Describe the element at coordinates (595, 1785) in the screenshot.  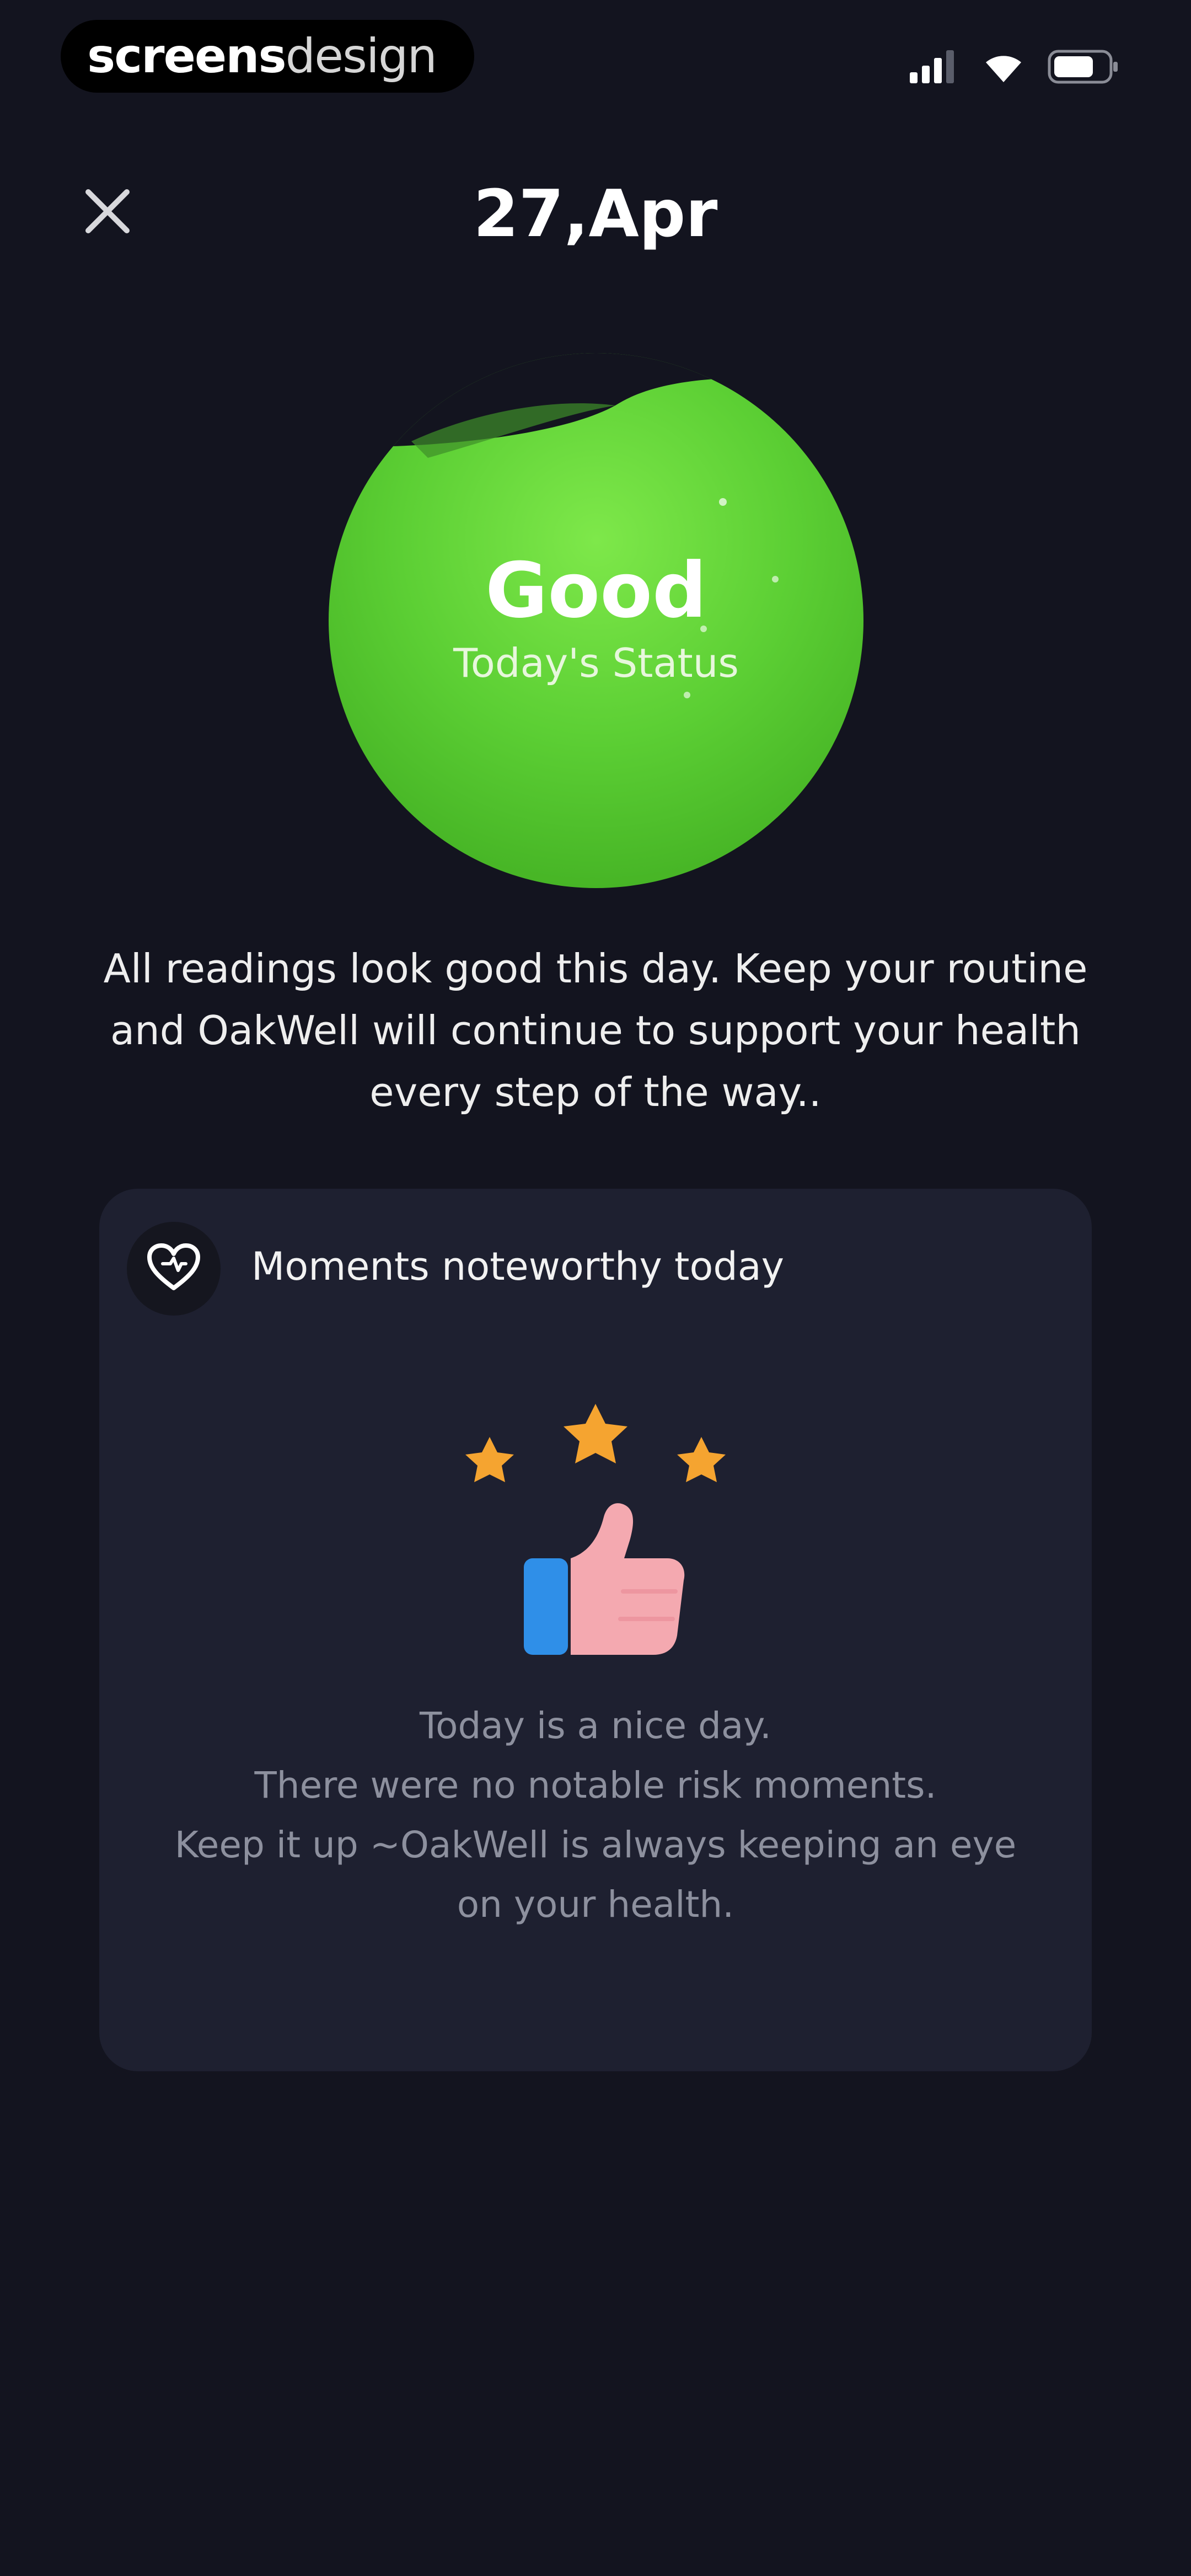
I see `message-line: There were no notable risk moments.` at that location.